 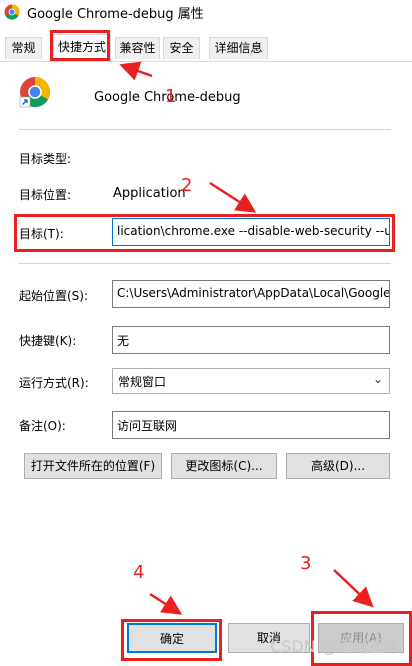 I want to click on ok-button: 确定, so click(x=172, y=638).